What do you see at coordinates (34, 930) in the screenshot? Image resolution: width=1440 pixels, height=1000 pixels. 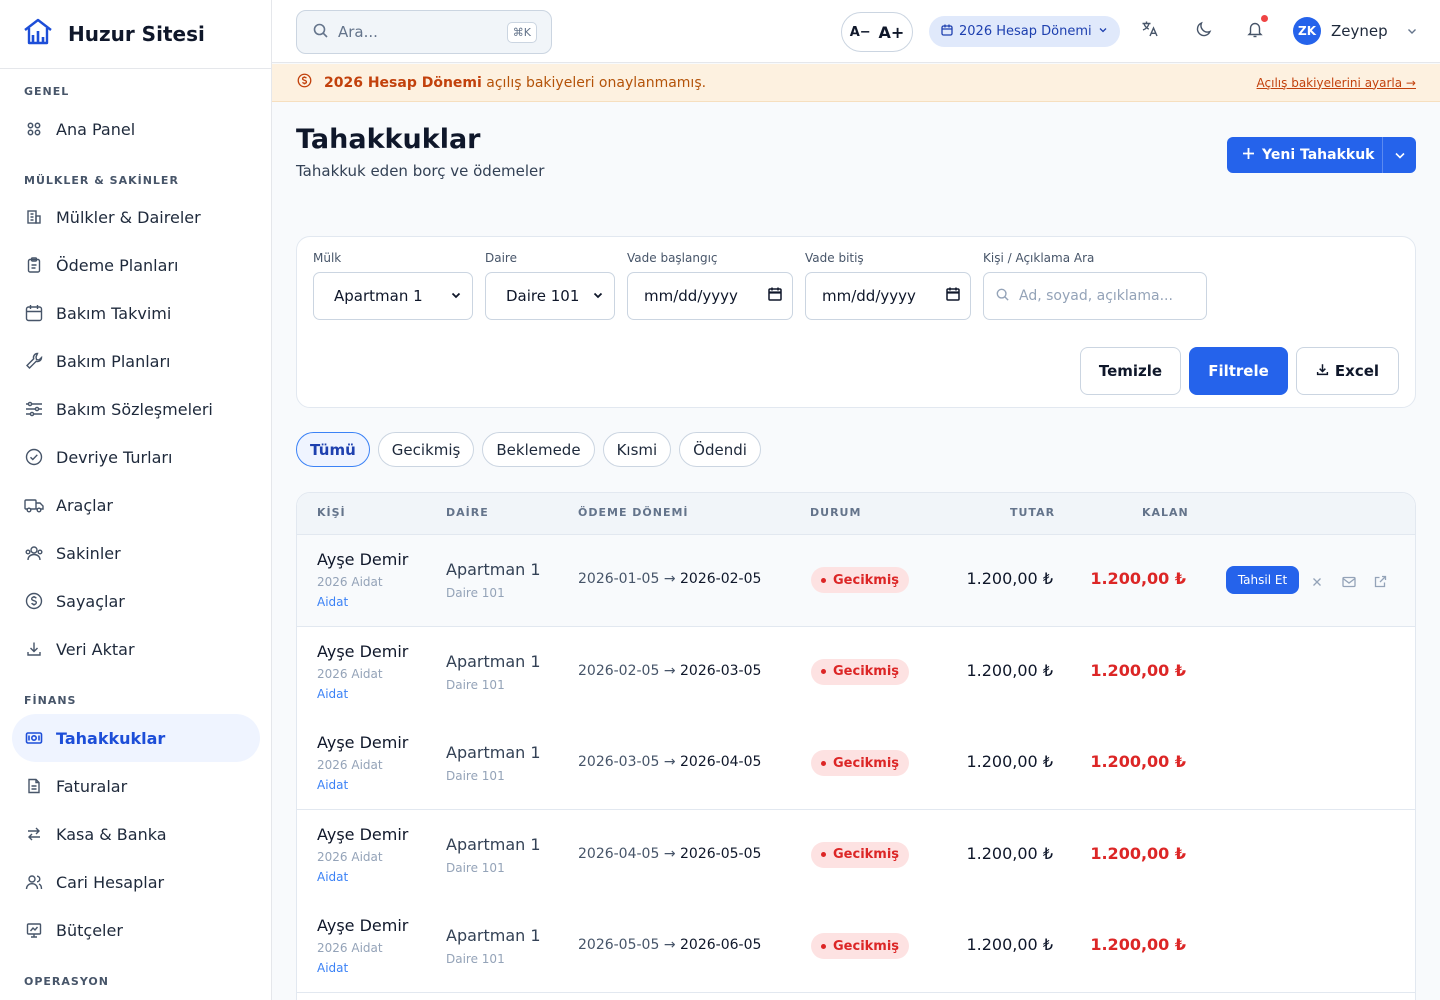 I see `budget-icon` at bounding box center [34, 930].